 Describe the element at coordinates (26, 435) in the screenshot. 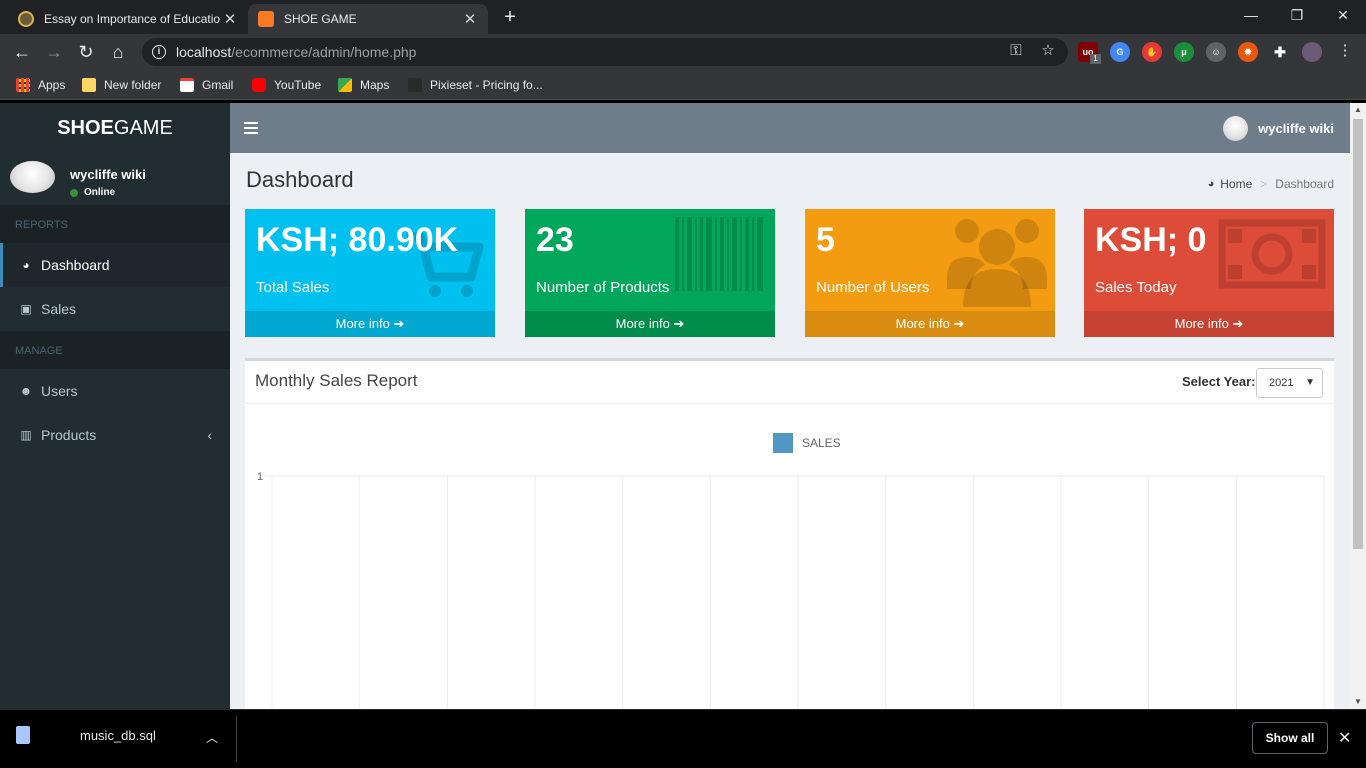

I see `barcode-icon: ▥` at that location.